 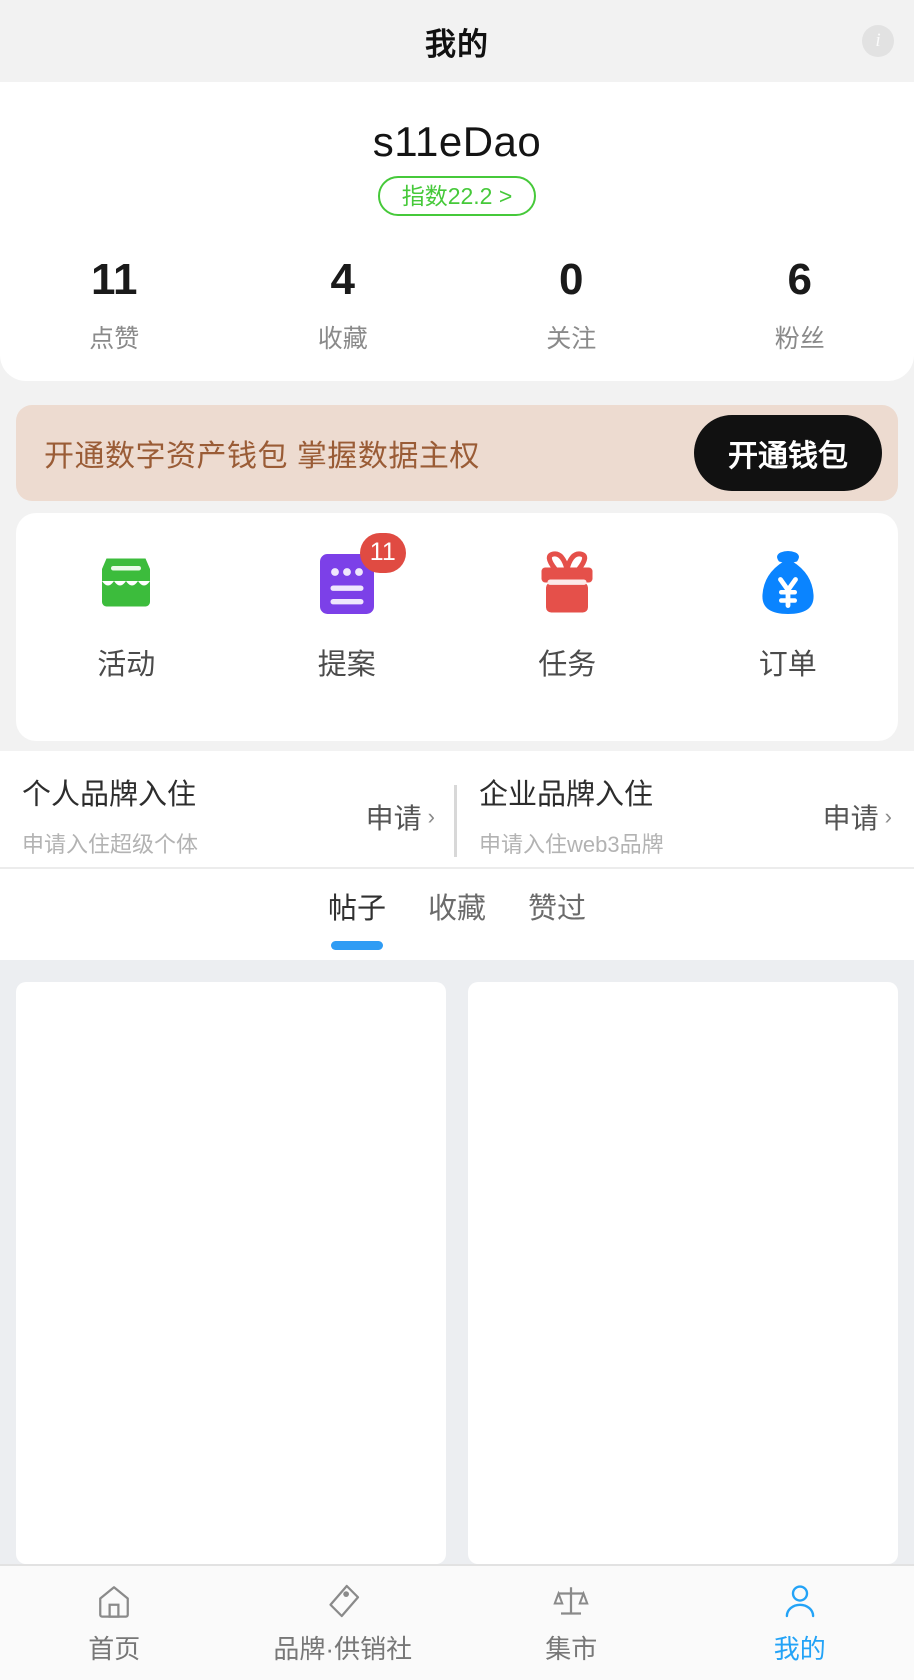 I want to click on open-wallet-button: 开通钱包, so click(x=788, y=452).